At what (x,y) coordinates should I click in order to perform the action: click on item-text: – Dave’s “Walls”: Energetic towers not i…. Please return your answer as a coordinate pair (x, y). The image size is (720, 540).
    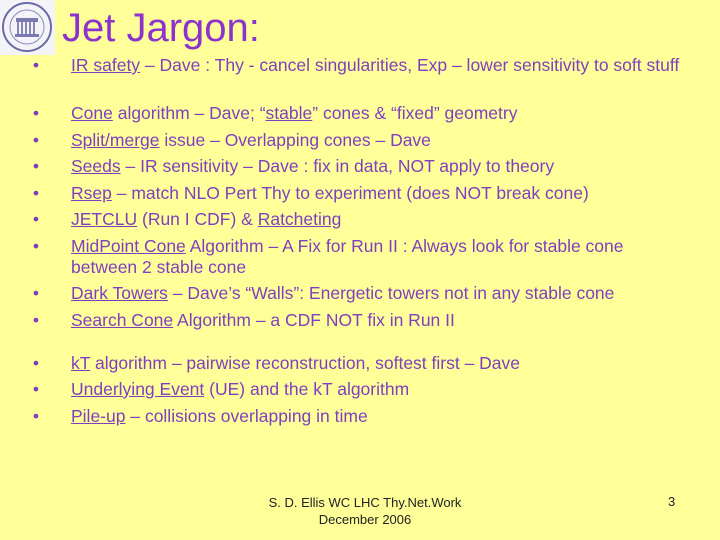
    Looking at the image, I should click on (391, 293).